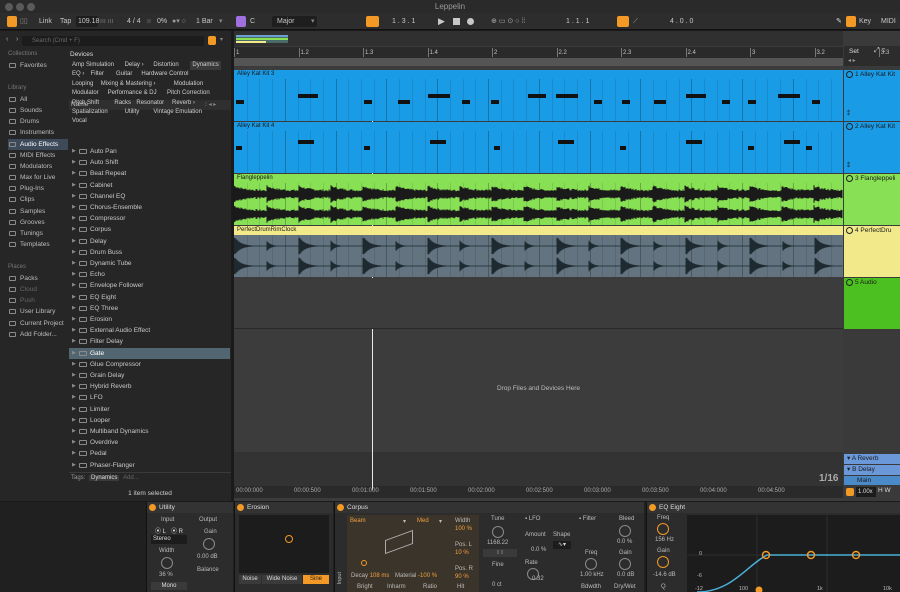 This screenshot has width=900, height=592. What do you see at coordinates (284, 507) in the screenshot?
I see `erosion-title-bar: Erosion` at bounding box center [284, 507].